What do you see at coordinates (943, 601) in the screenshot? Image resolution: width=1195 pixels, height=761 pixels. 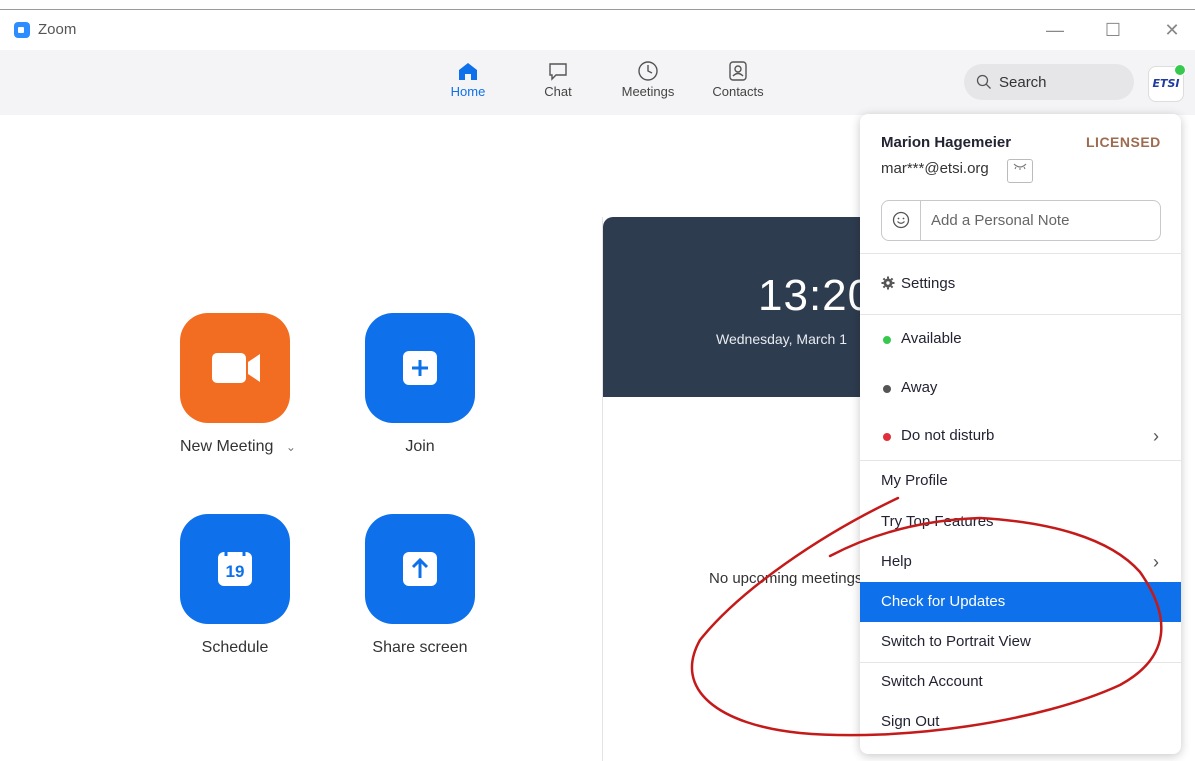 I see `check-updates-label: Check for Updates` at bounding box center [943, 601].